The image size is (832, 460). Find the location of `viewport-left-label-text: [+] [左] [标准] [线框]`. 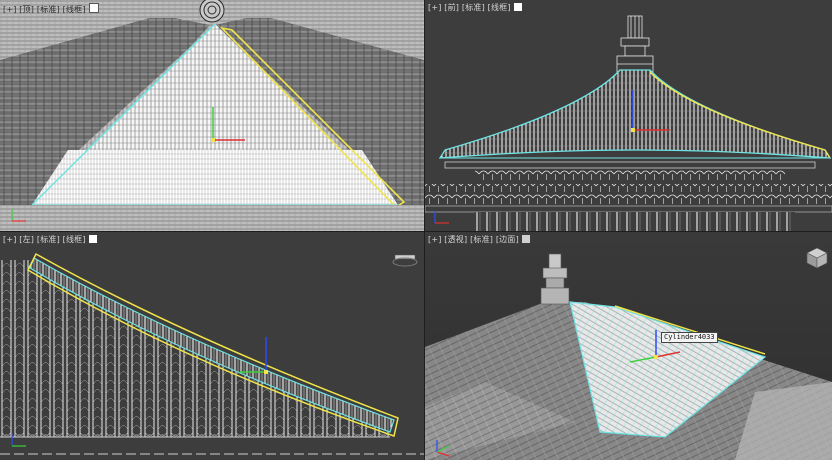

viewport-left-label-text: [+] [左] [标准] [线框] is located at coordinates (44, 239).